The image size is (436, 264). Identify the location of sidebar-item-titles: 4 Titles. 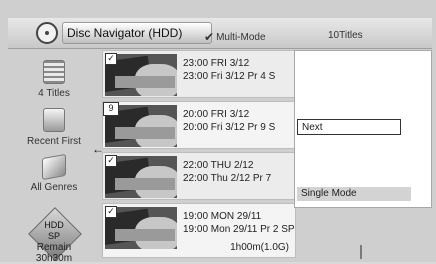
(54, 79).